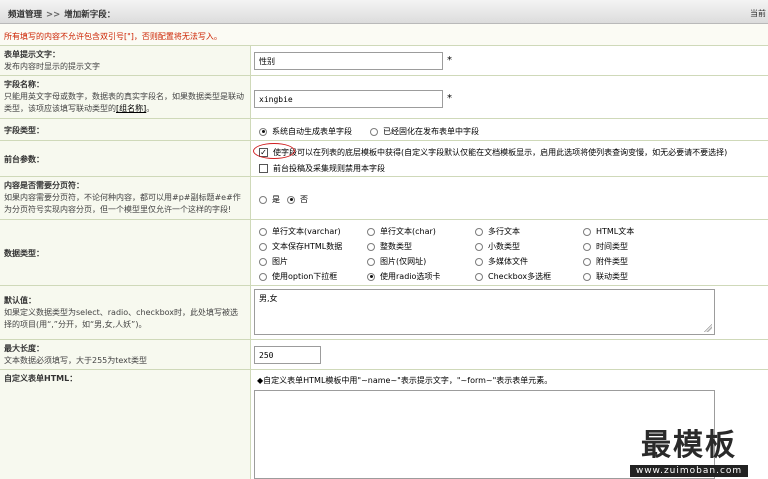 This screenshot has height=479, width=768. Describe the element at coordinates (25, 15) in the screenshot. I see `breadcrumb-root: 频道管理` at that location.